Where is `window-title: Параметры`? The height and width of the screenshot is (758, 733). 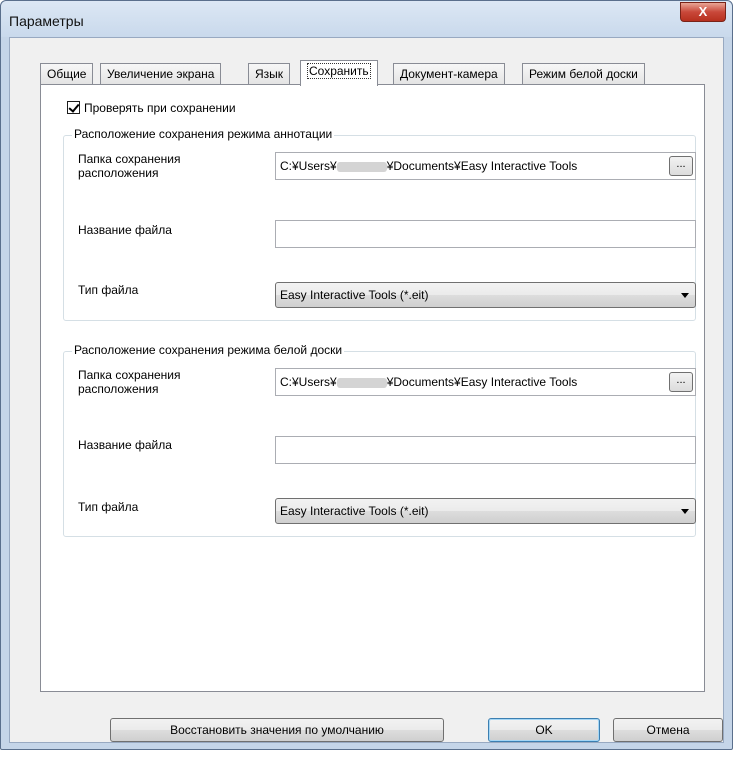 window-title: Параметры is located at coordinates (46, 21).